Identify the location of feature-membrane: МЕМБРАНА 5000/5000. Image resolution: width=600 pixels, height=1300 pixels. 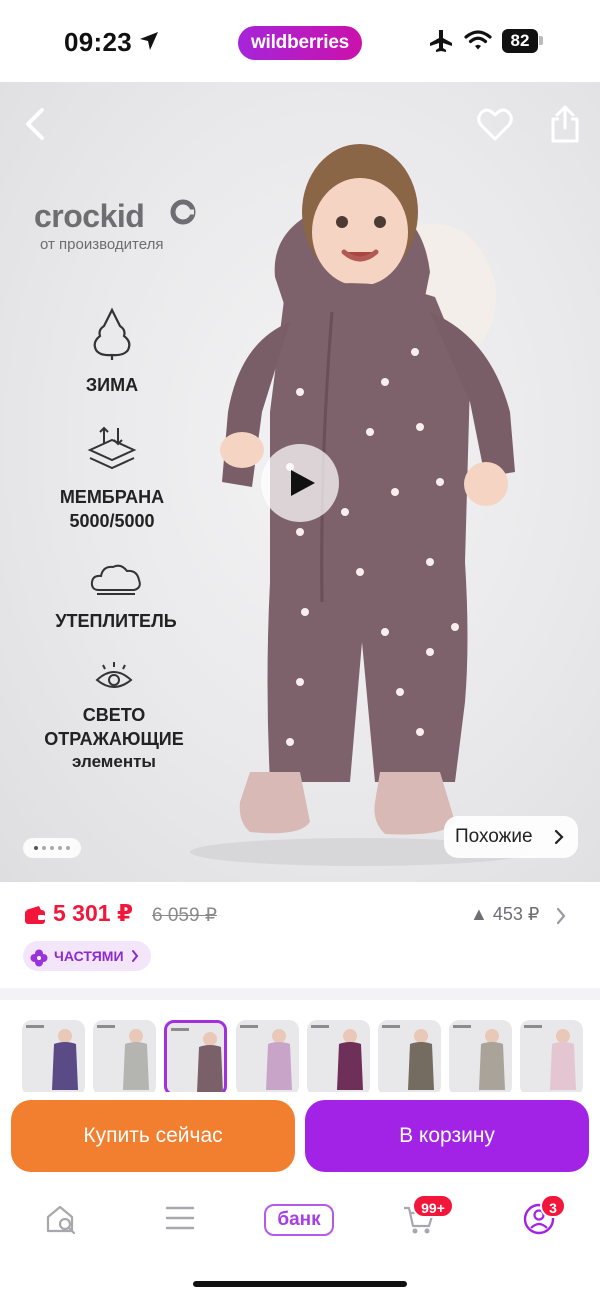
(112, 477).